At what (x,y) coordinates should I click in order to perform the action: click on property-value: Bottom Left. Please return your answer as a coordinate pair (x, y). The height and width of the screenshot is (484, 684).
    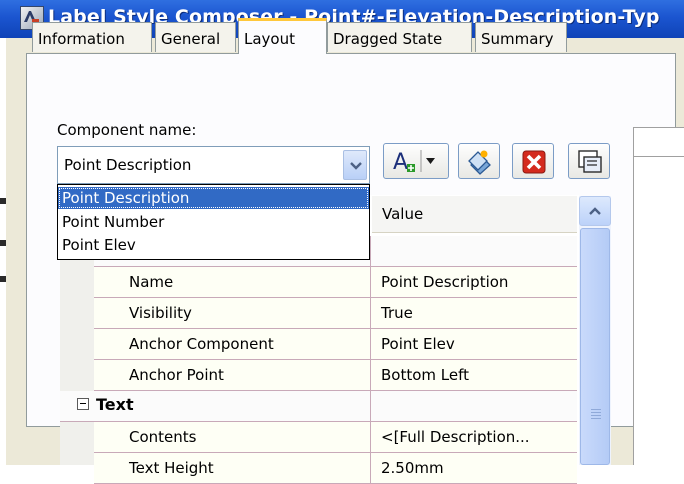
    Looking at the image, I should click on (425, 375).